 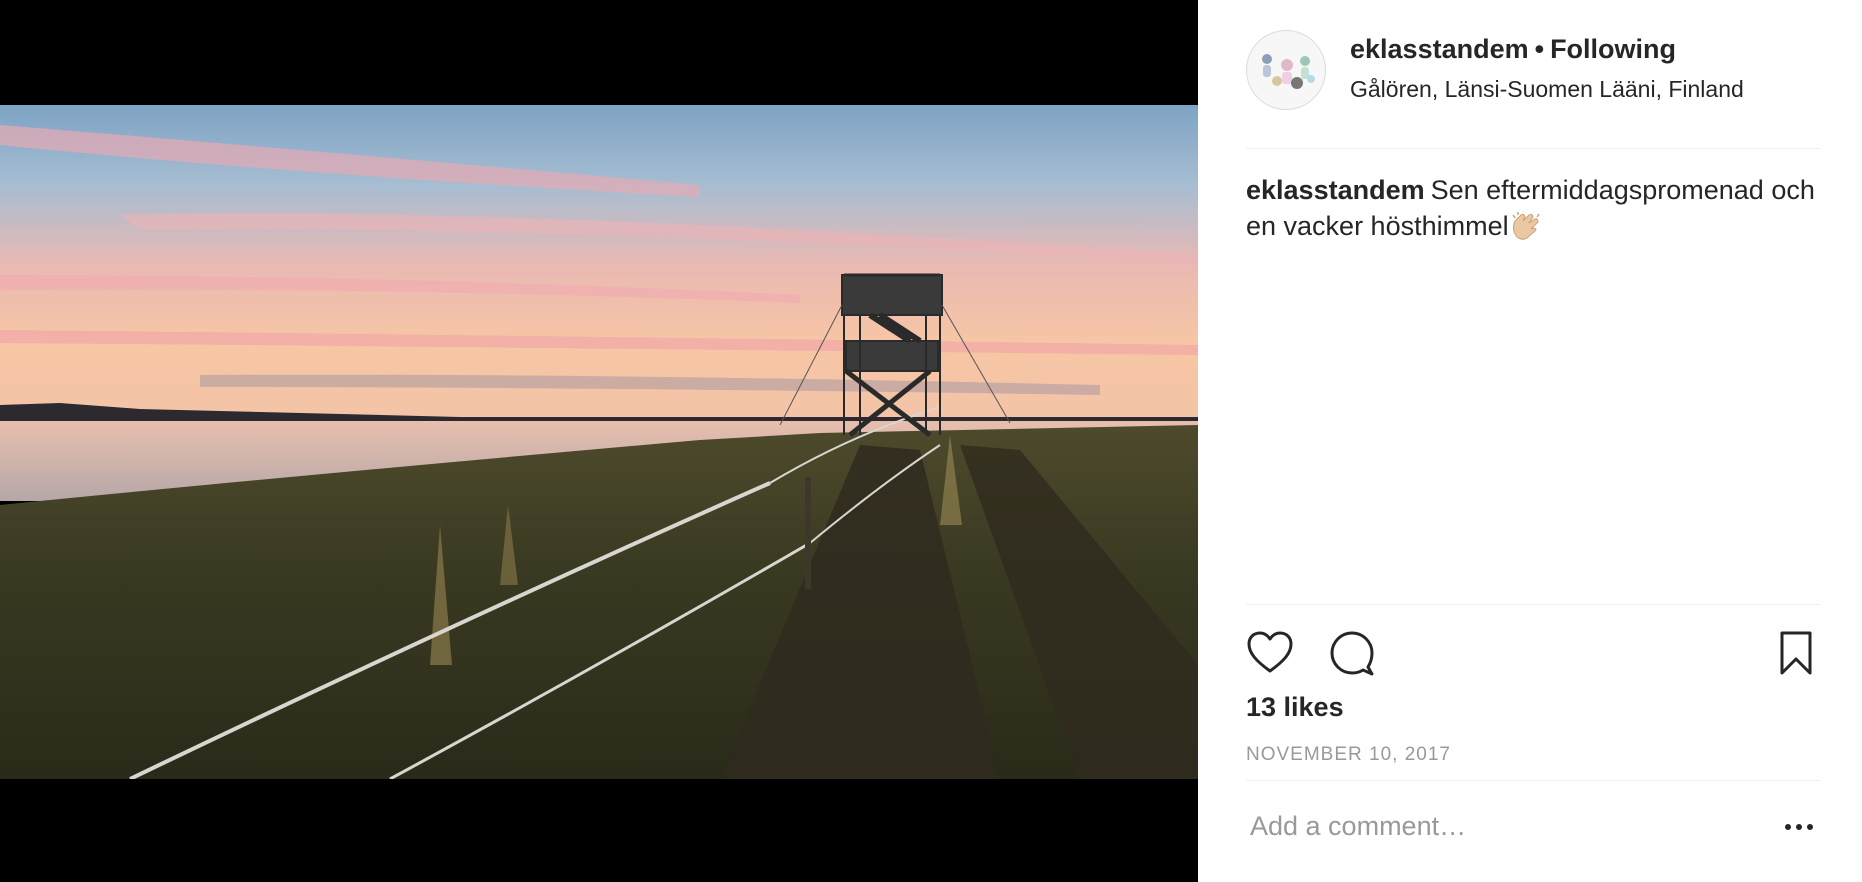 I want to click on username-link: eklasstandem, so click(x=1439, y=49).